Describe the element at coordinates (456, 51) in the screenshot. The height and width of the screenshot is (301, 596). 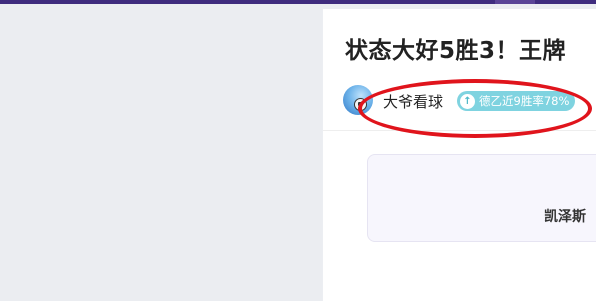
I see `article-title: 状态大好5胜3！王牌` at that location.